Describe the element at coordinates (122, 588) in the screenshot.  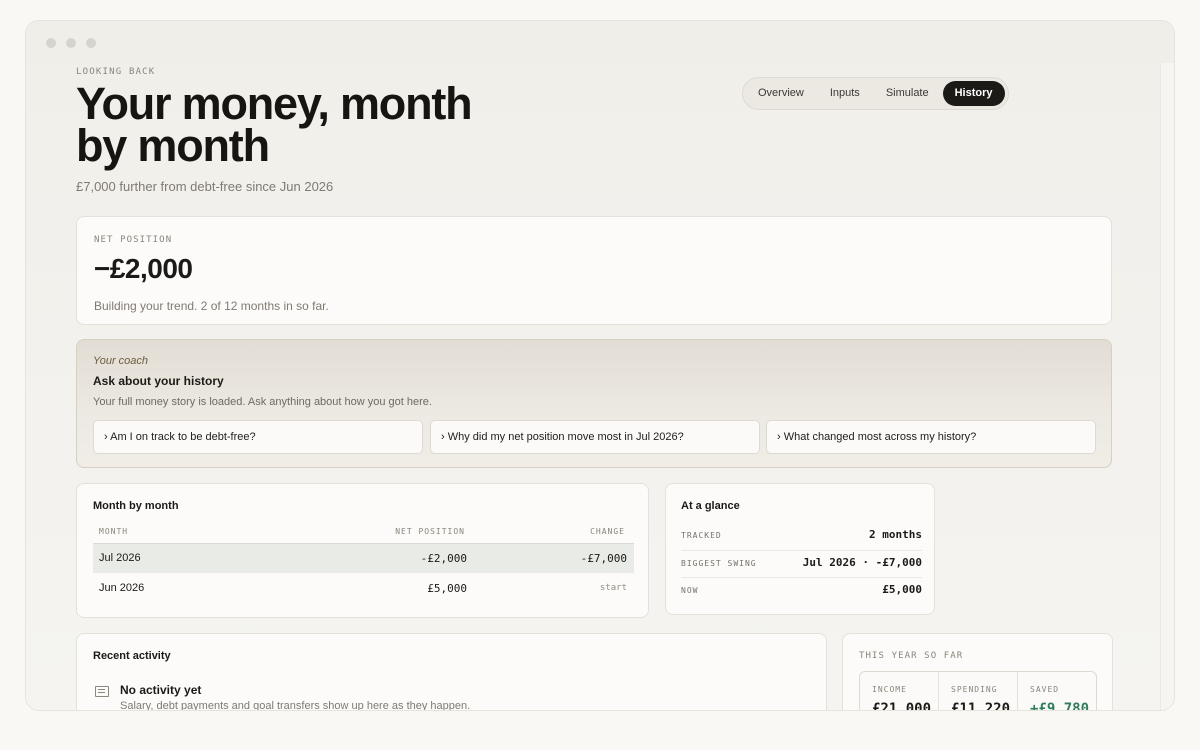
I see `month-cell: Jun 2026` at that location.